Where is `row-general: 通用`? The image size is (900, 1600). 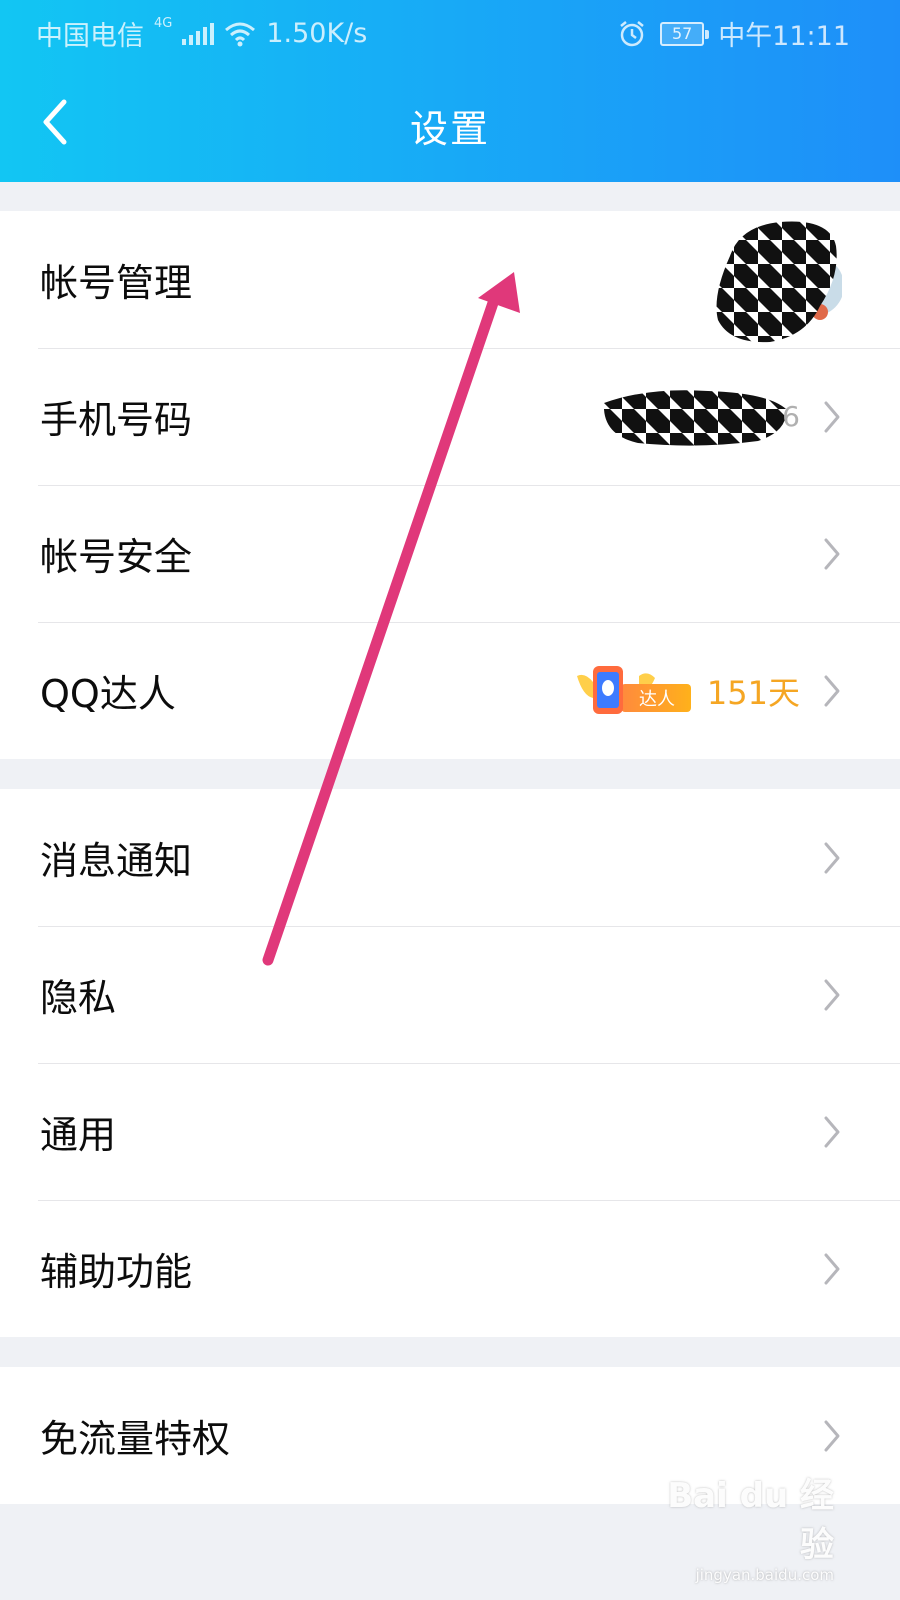
row-general: 通用 is located at coordinates (450, 1131).